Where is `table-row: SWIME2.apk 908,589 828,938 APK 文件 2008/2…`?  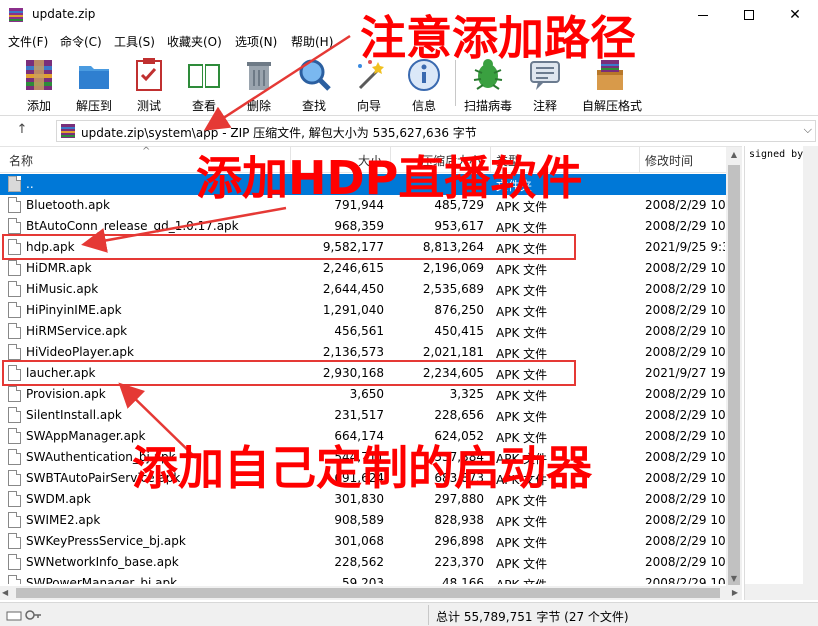
table-row: SWIME2.apk 908,589 828,938 APK 文件 2008/2… is located at coordinates (363, 520).